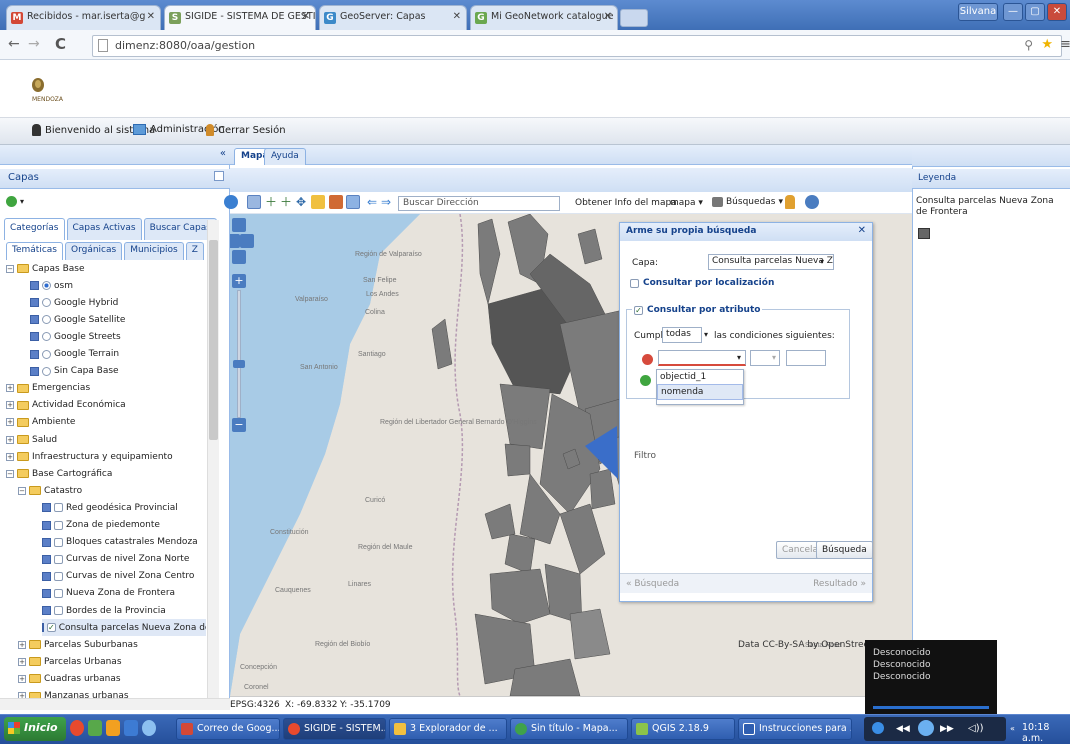 The height and width of the screenshot is (744, 1070). Describe the element at coordinates (638, 310) in the screenshot. I see `by-attribute-checkbox: ✓` at that location.